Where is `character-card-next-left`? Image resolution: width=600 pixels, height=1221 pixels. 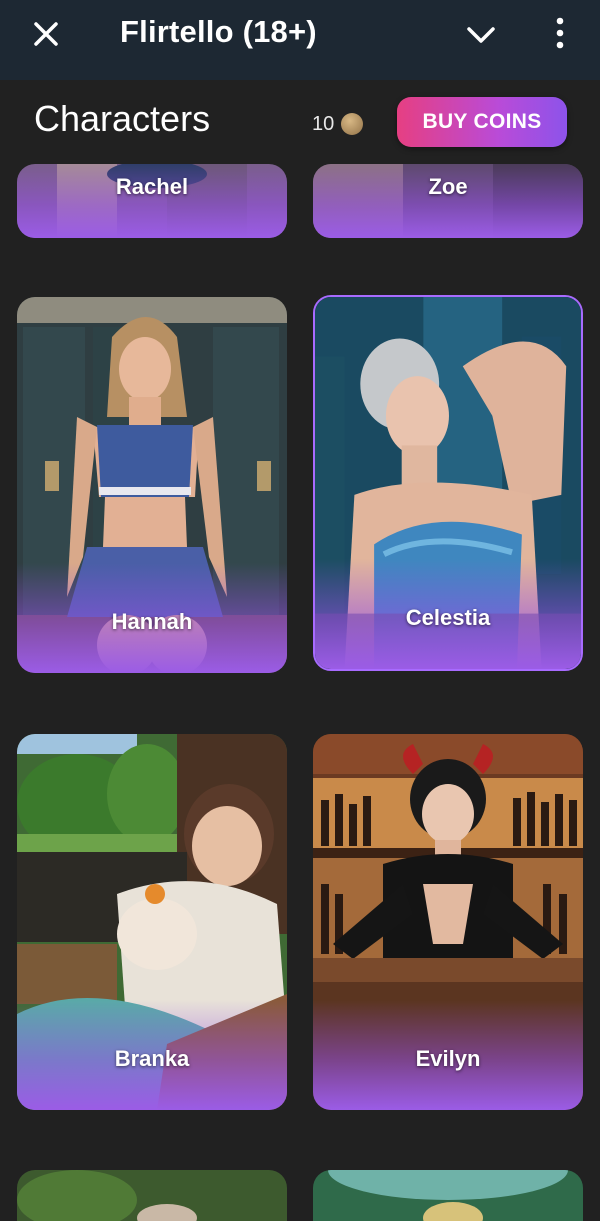
character-card-next-left is located at coordinates (152, 1195).